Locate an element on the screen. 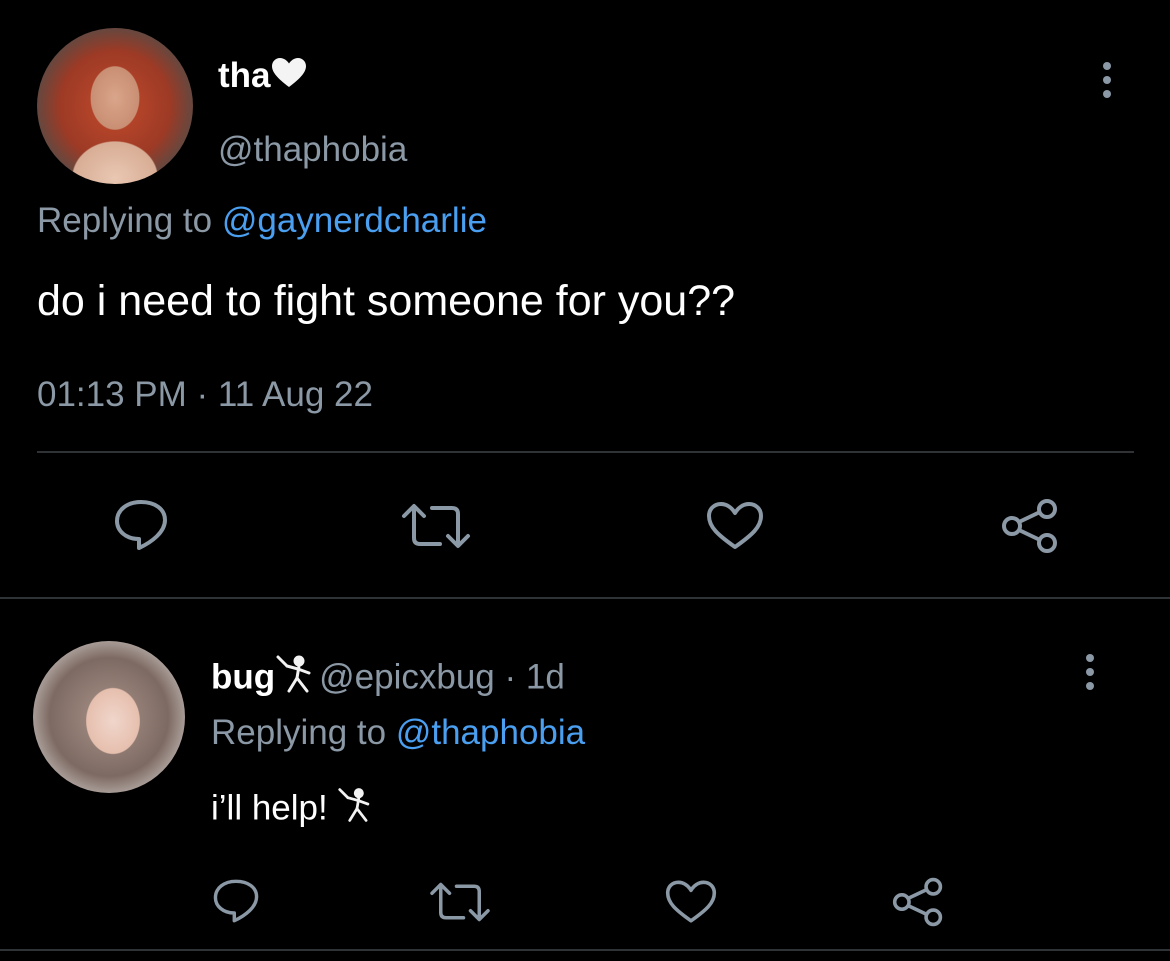  display-name-text: bug is located at coordinates (243, 676).